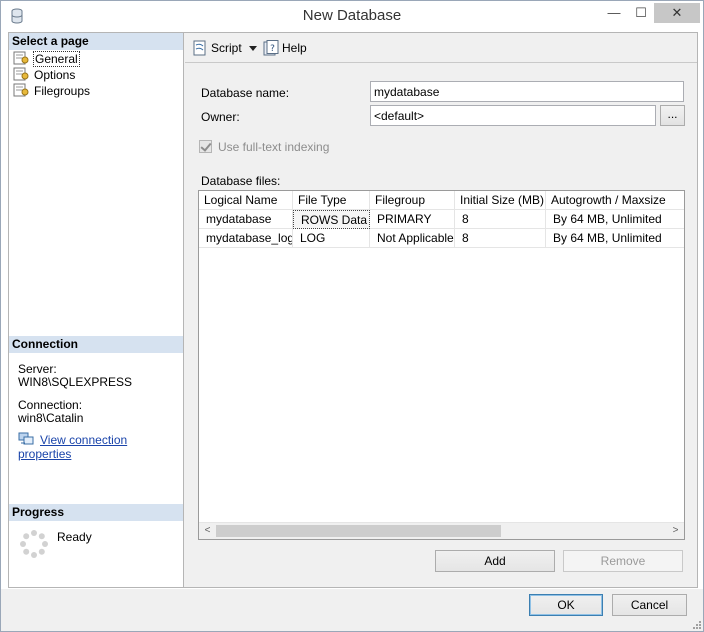 The height and width of the screenshot is (632, 704). Describe the element at coordinates (412, 219) in the screenshot. I see `cell-filegroup: PRIMARY` at that location.